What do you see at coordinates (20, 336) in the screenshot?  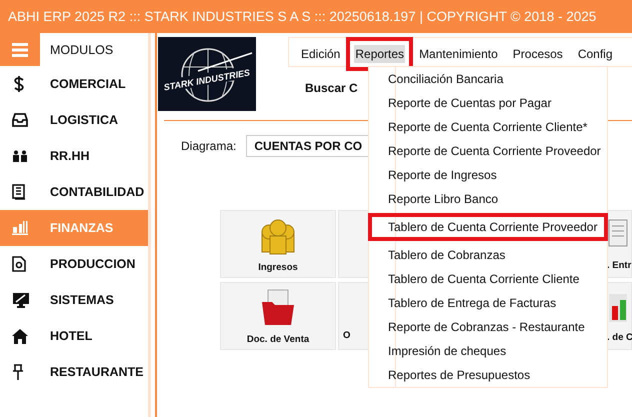 I see `home-icon` at bounding box center [20, 336].